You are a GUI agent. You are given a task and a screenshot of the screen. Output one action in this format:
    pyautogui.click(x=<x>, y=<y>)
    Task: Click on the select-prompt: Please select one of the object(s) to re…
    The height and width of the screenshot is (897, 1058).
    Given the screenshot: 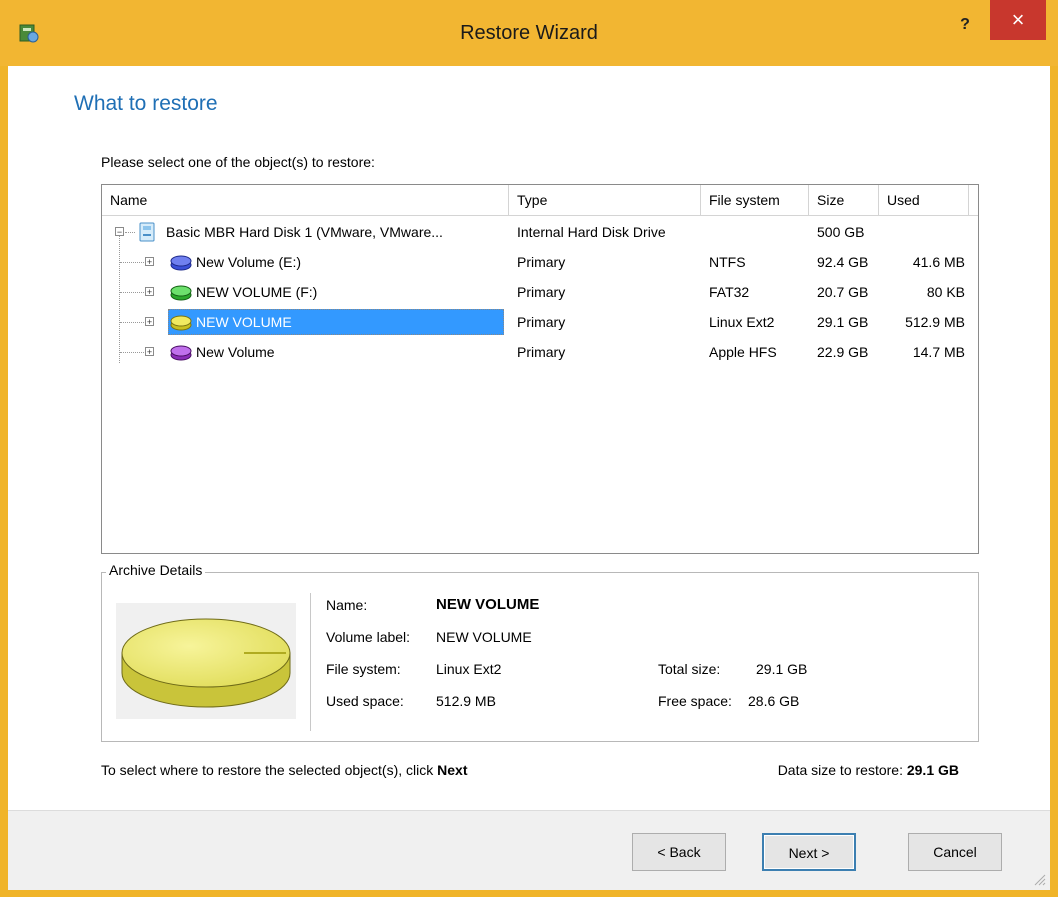 What is the action you would take?
    pyautogui.click(x=238, y=162)
    